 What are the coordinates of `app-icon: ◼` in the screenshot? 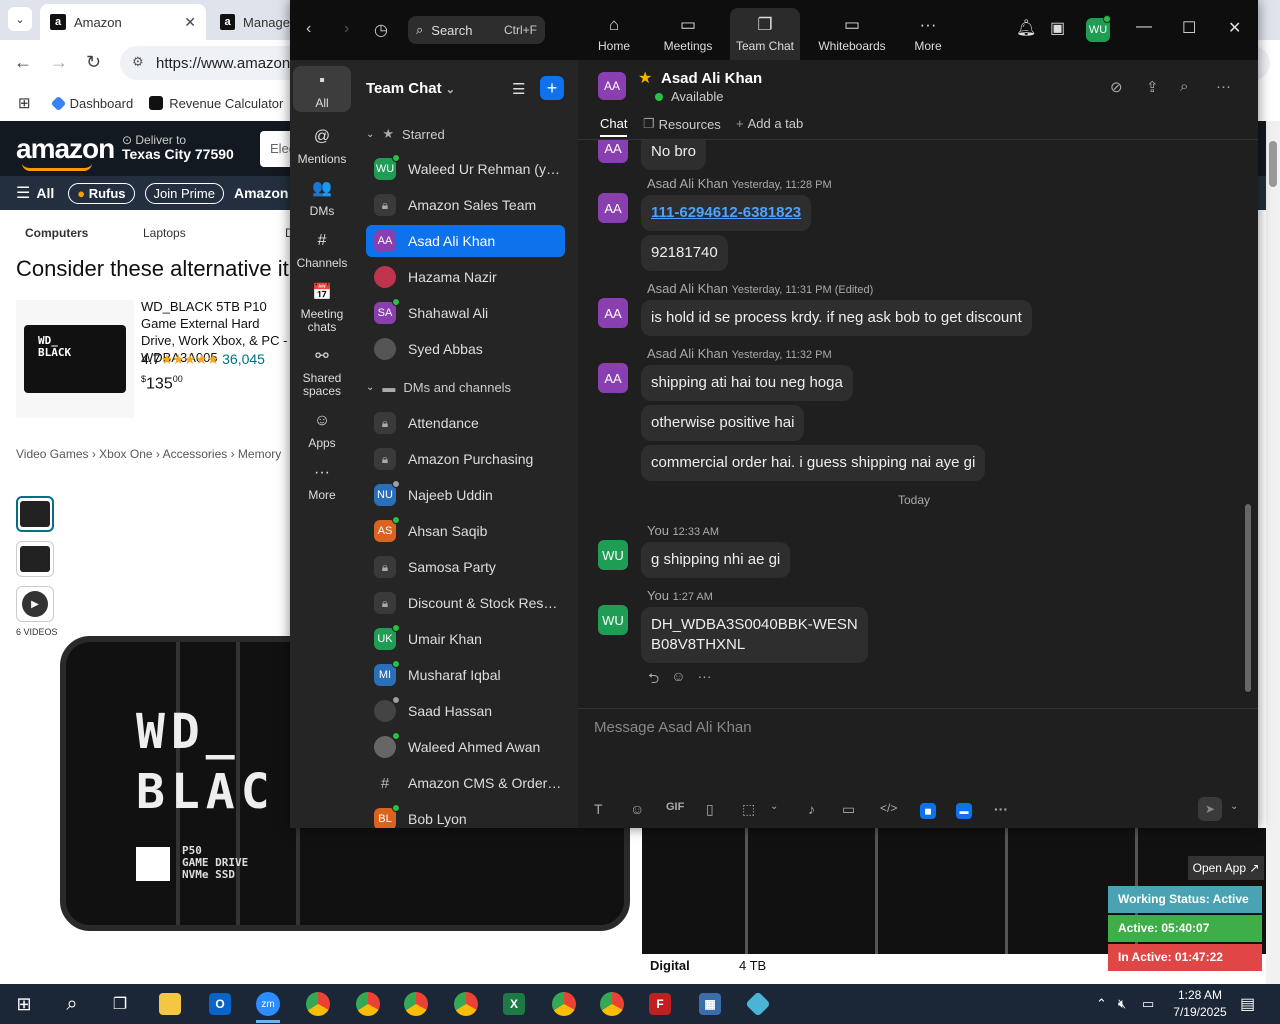 It's located at (928, 811).